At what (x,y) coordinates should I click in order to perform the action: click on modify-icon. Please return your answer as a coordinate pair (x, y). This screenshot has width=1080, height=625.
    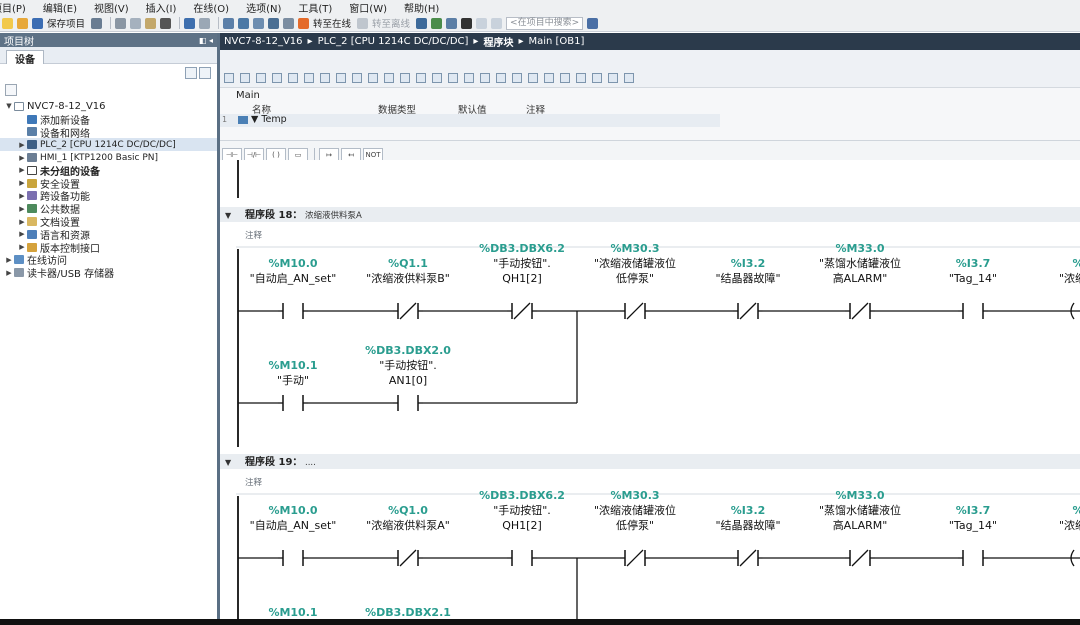
    Looking at the image, I should click on (517, 77).